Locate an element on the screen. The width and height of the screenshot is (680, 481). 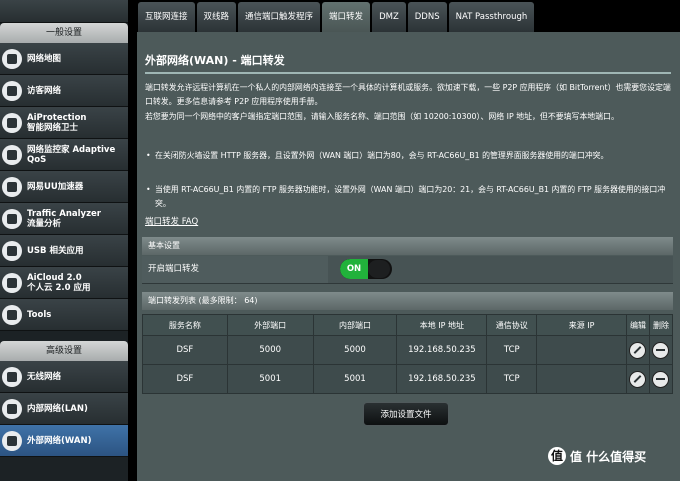
tab-dual-wan: 双线路 is located at coordinates (216, 17).